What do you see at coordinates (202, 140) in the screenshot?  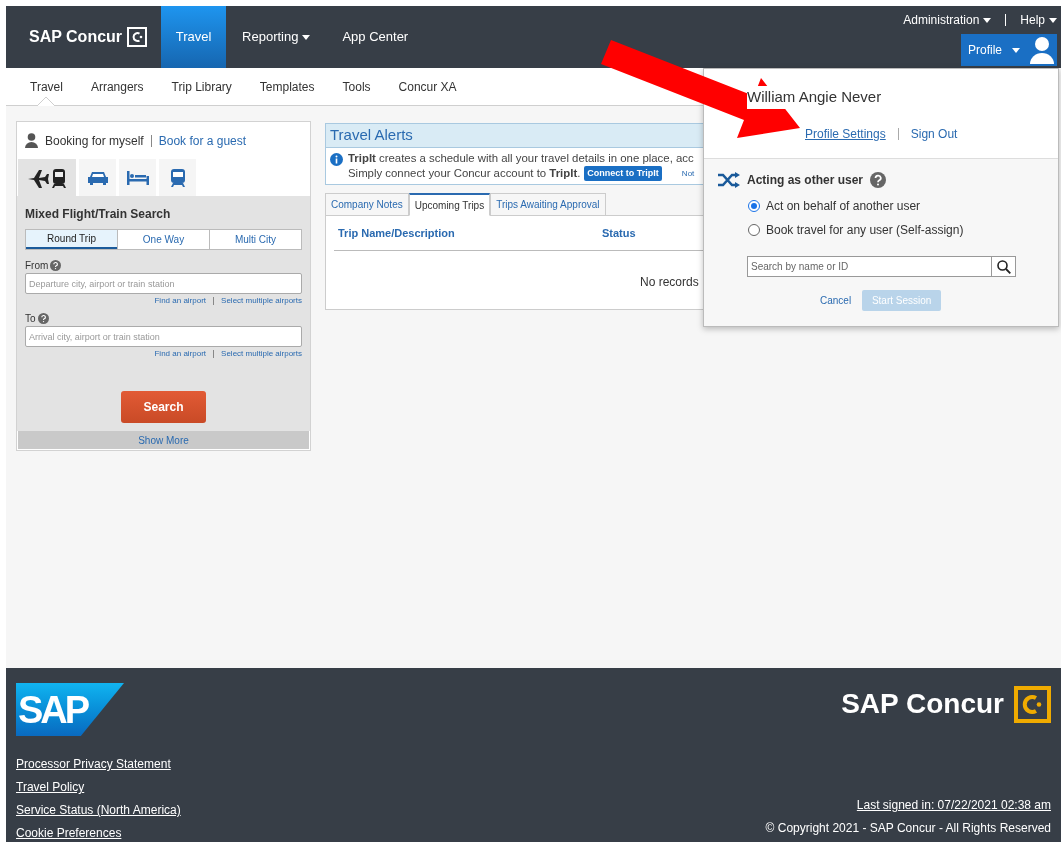 I see `guest-link: Book for a guest` at bounding box center [202, 140].